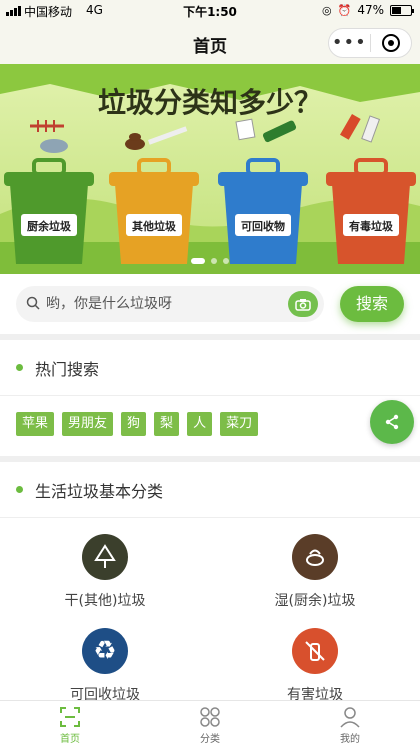  I want to click on category-dry-waste: 干(其他)垃圾, so click(105, 572).